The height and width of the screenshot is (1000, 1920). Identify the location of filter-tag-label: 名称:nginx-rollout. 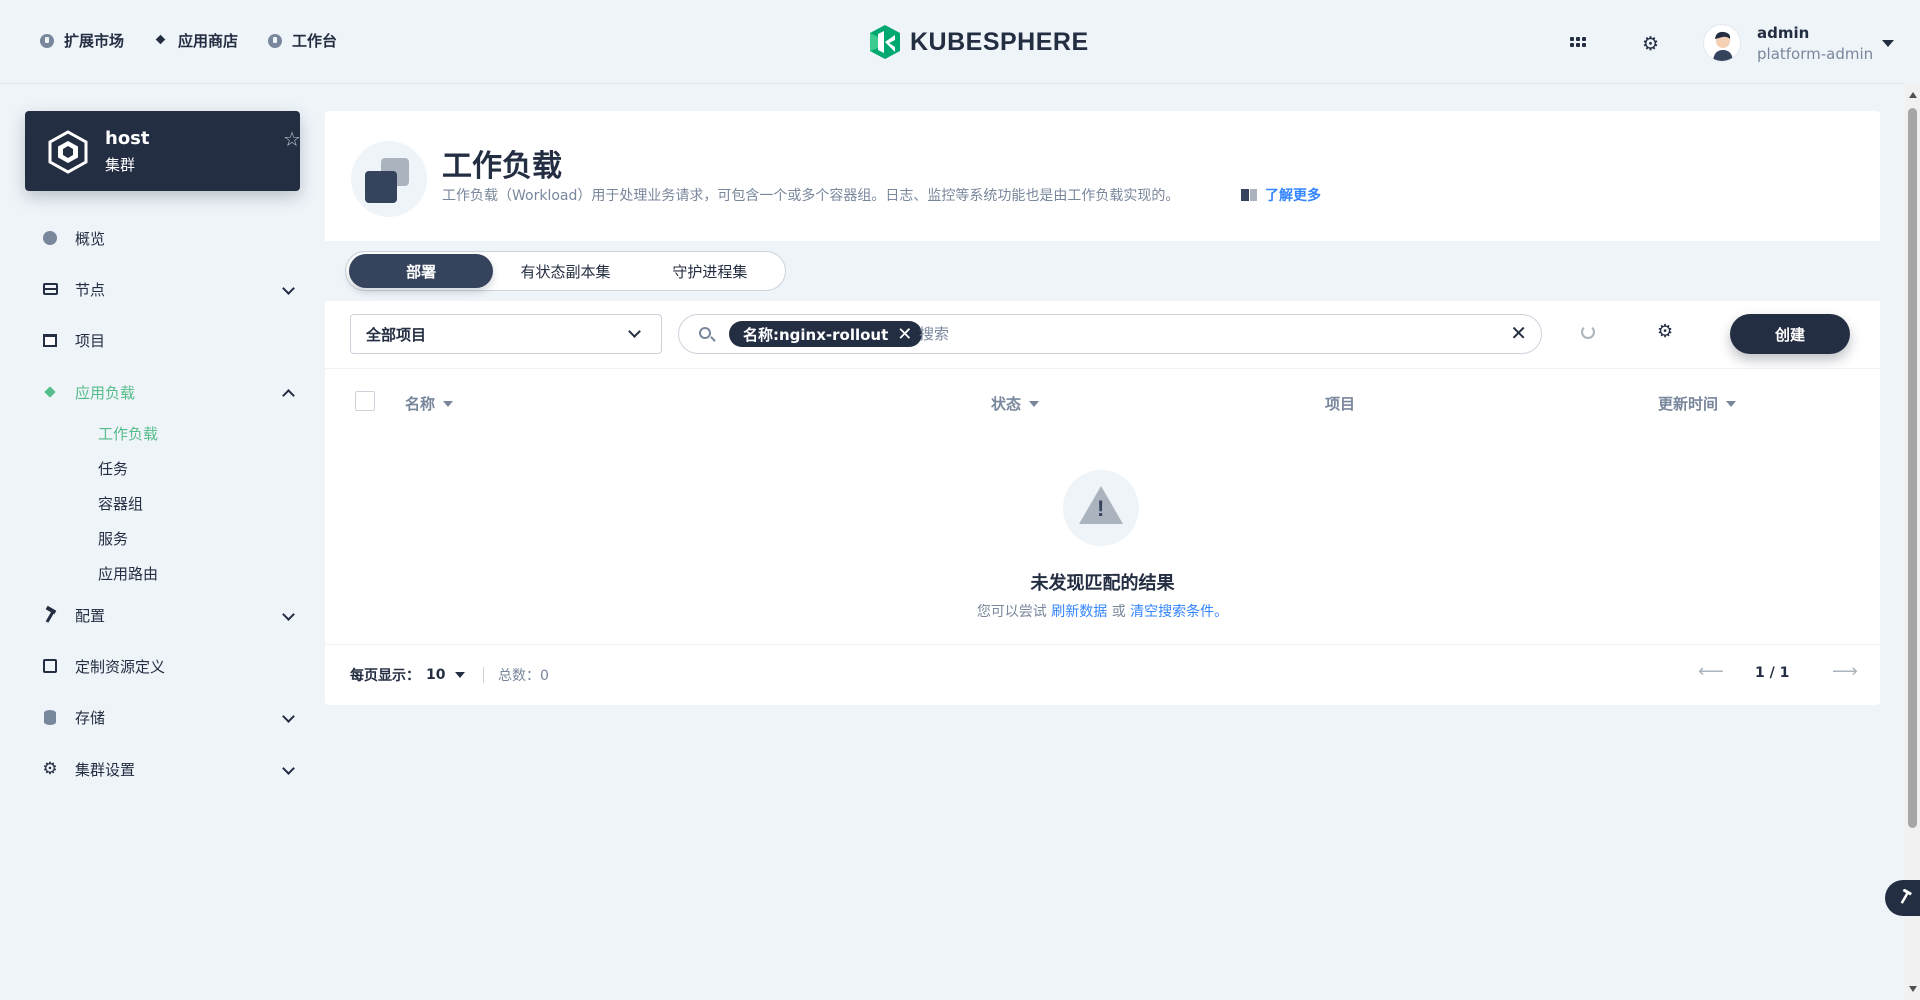
(816, 334).